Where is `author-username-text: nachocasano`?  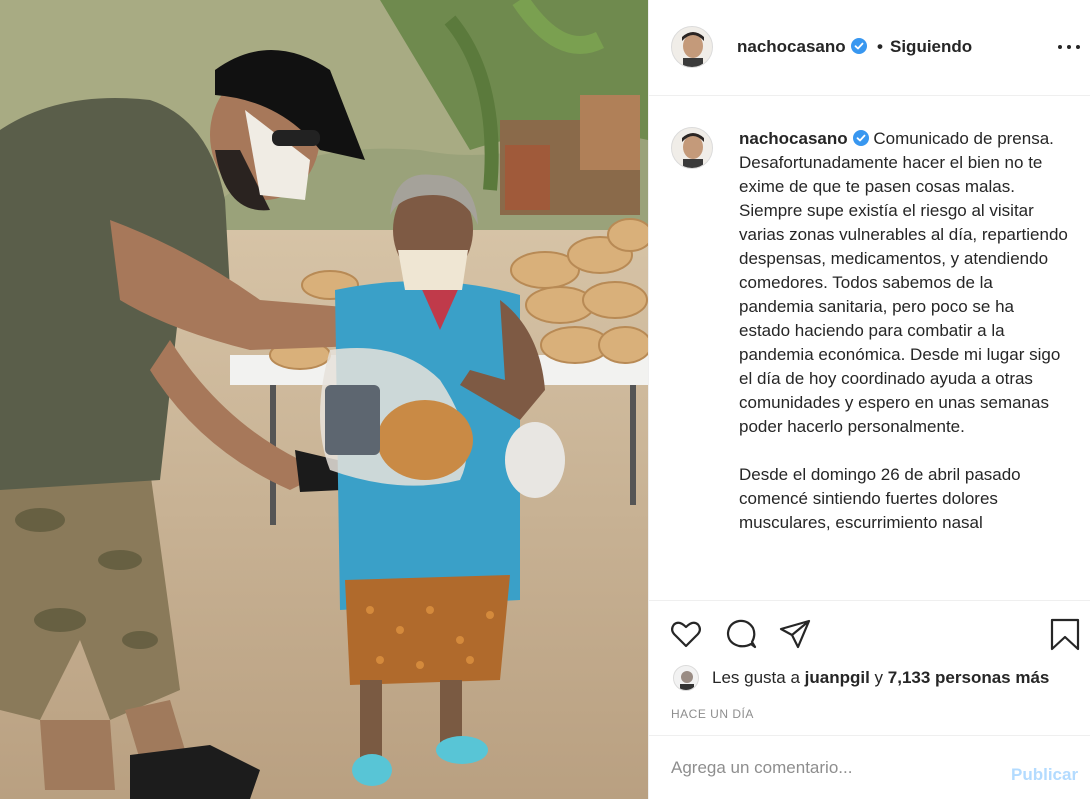
author-username-text: nachocasano is located at coordinates (791, 46).